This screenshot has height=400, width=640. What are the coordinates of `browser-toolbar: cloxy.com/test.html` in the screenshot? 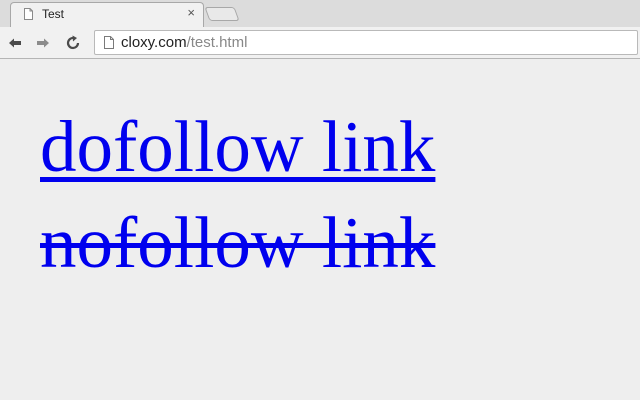 It's located at (320, 43).